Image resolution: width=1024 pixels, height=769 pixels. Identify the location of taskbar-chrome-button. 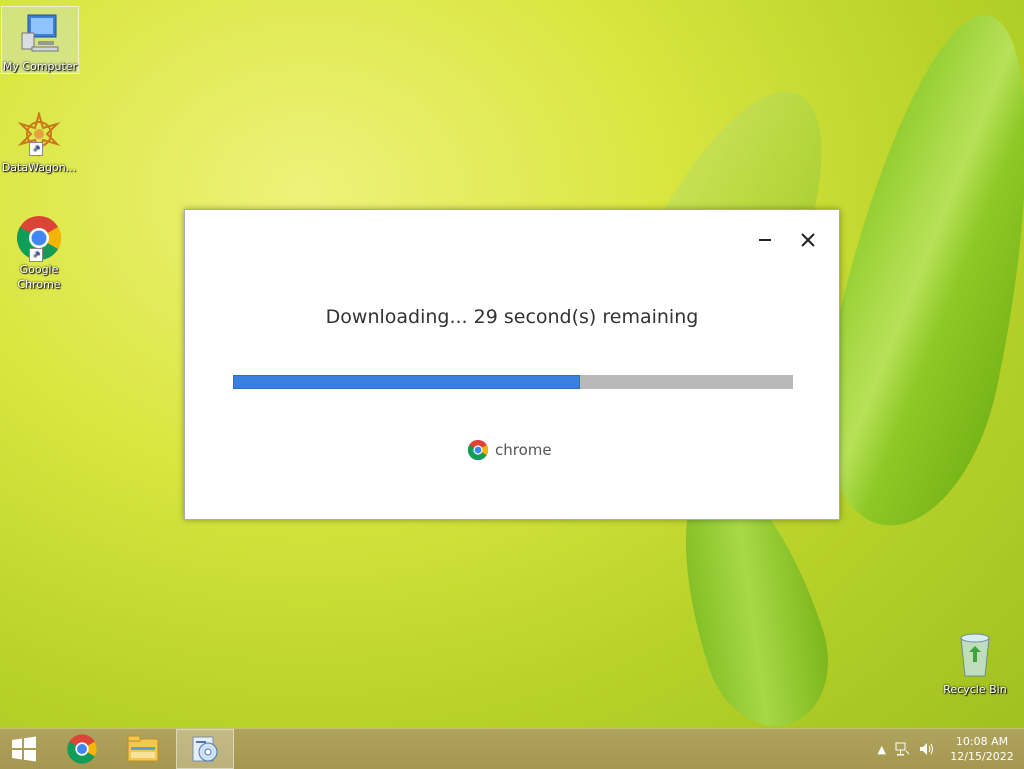
(82, 749).